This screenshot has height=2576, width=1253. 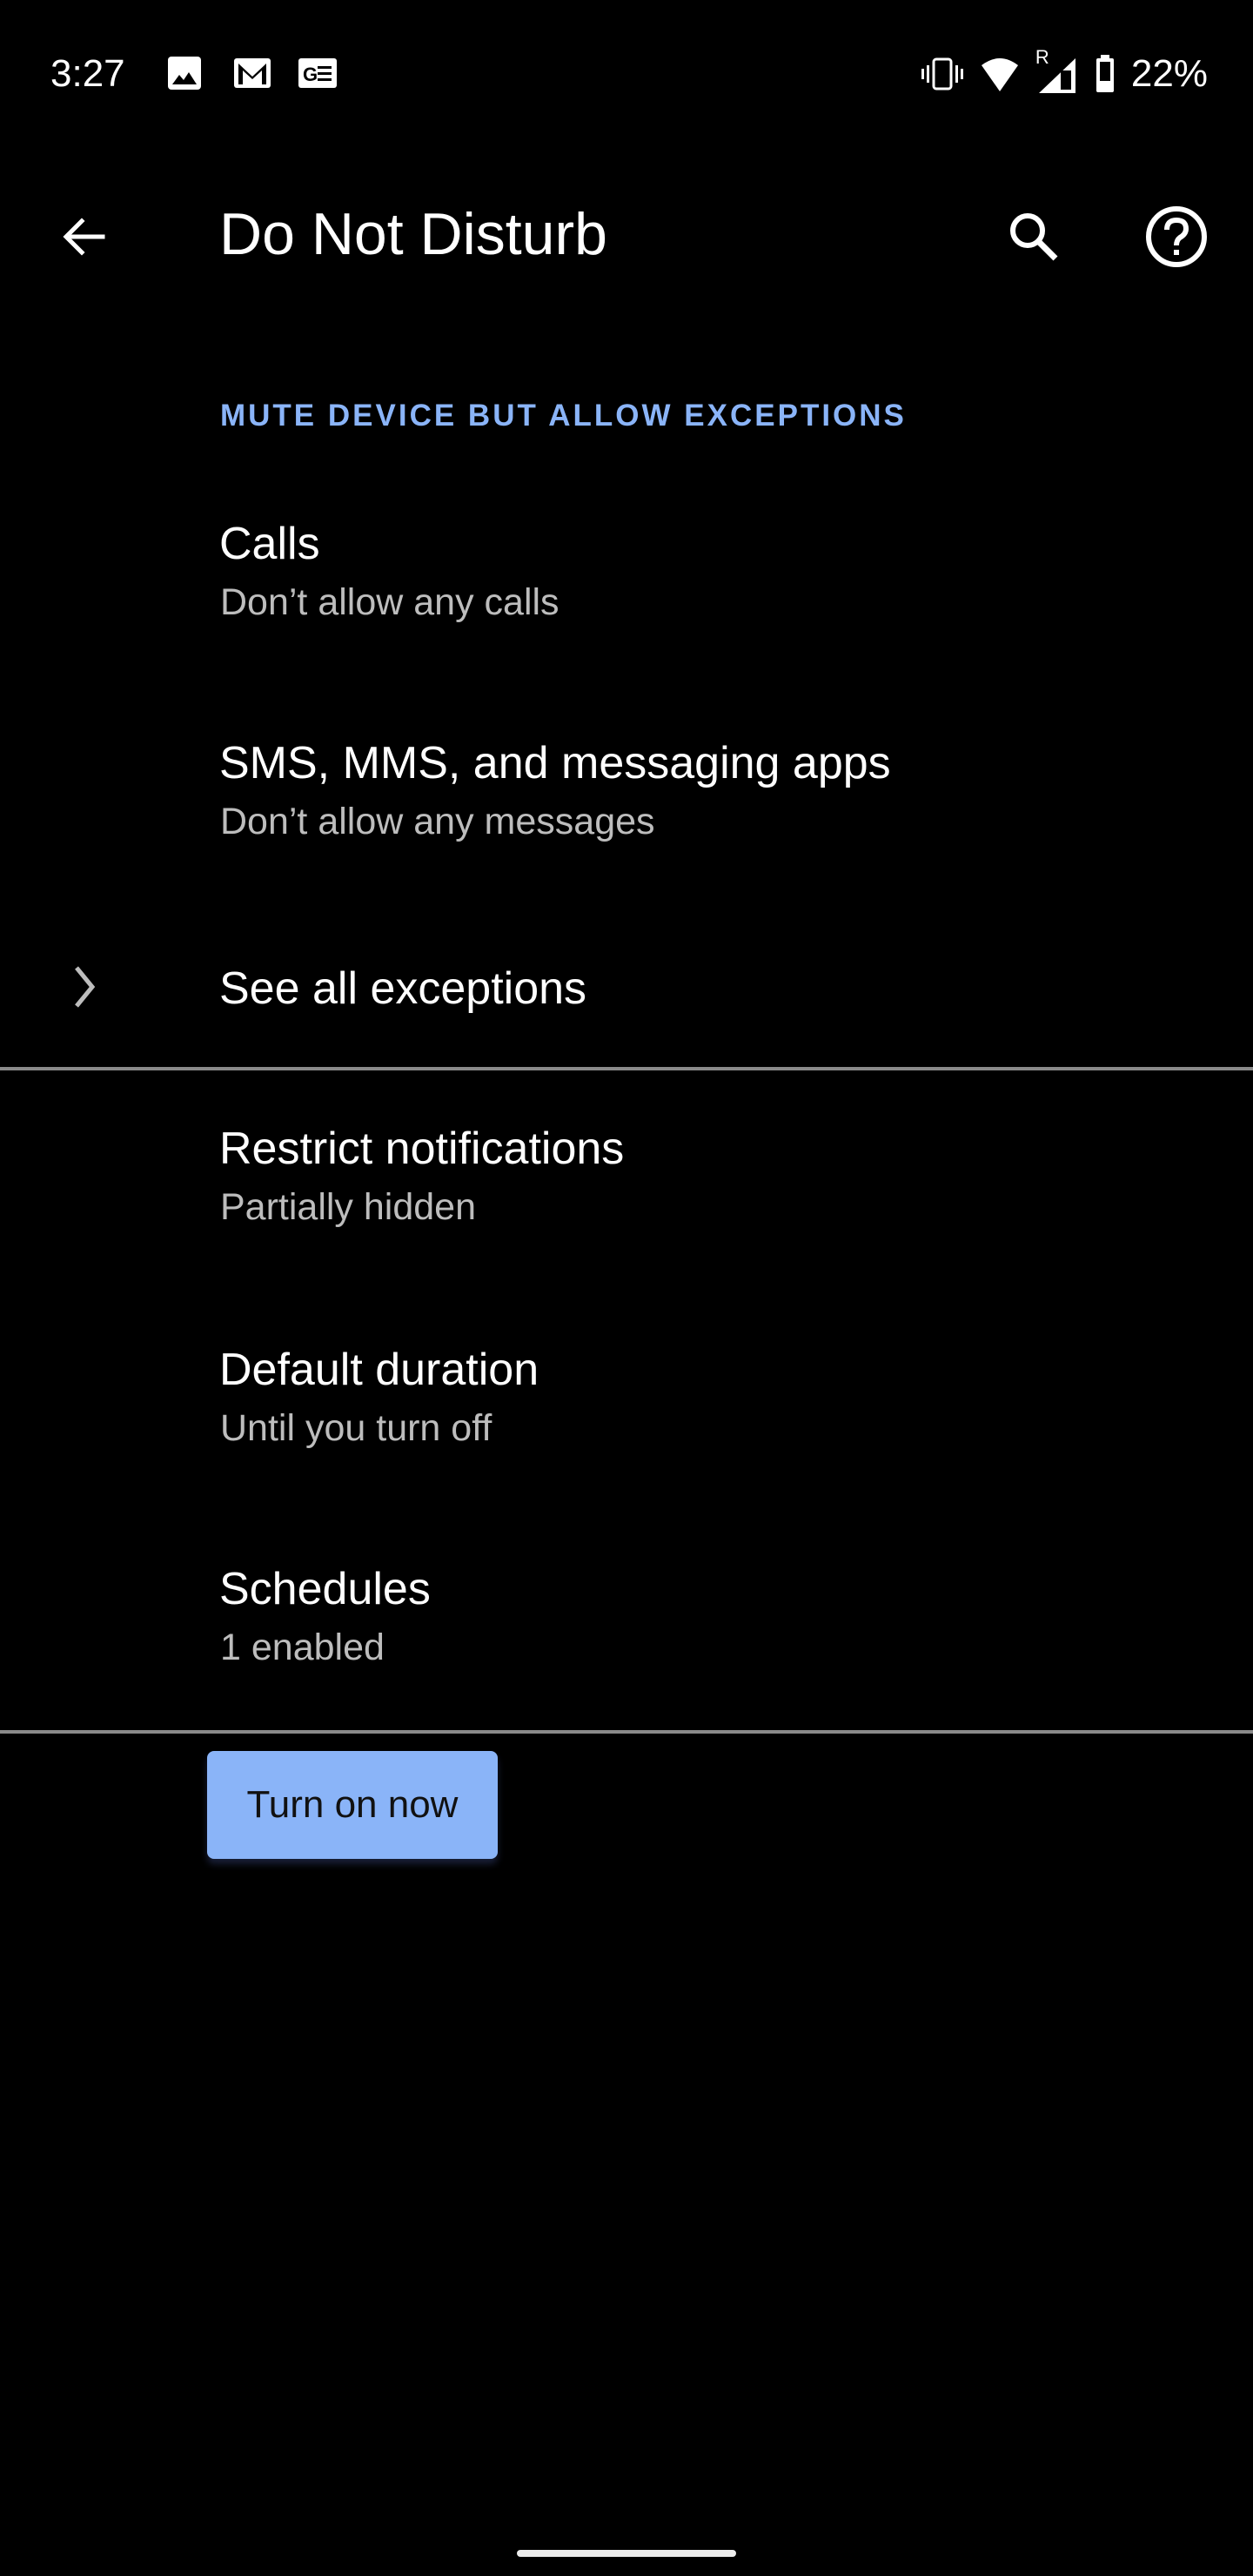 What do you see at coordinates (413, 234) in the screenshot?
I see `page-title: Do Not Disturb` at bounding box center [413, 234].